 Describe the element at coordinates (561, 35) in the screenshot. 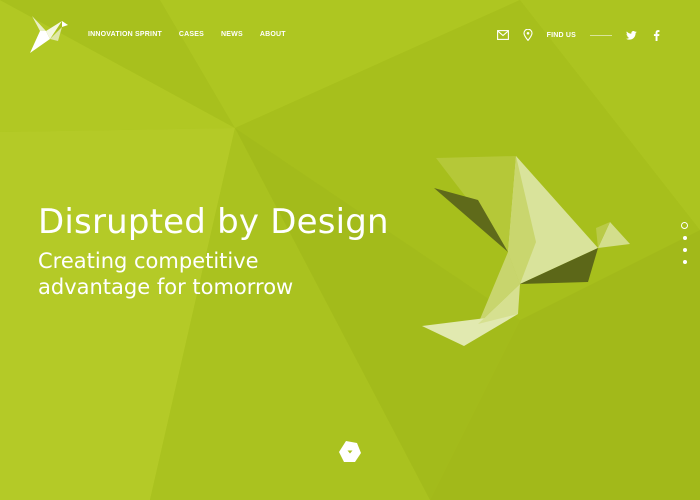

I see `find-us-link: FIND US` at that location.